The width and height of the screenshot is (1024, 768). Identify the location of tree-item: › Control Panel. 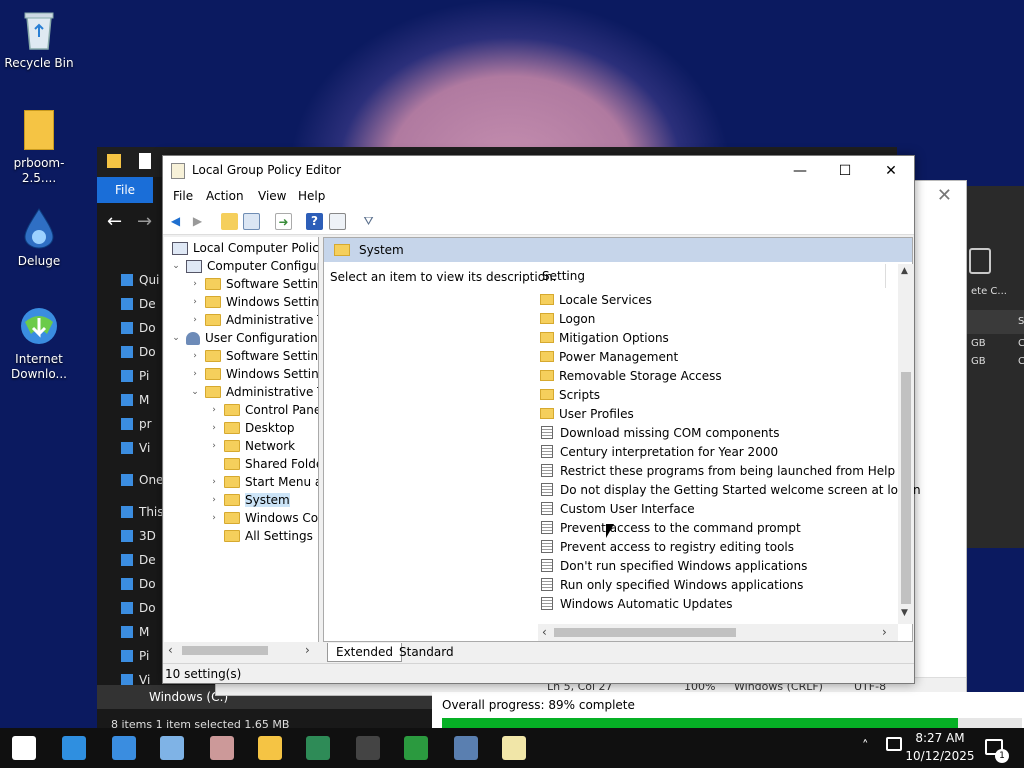
(263, 410).